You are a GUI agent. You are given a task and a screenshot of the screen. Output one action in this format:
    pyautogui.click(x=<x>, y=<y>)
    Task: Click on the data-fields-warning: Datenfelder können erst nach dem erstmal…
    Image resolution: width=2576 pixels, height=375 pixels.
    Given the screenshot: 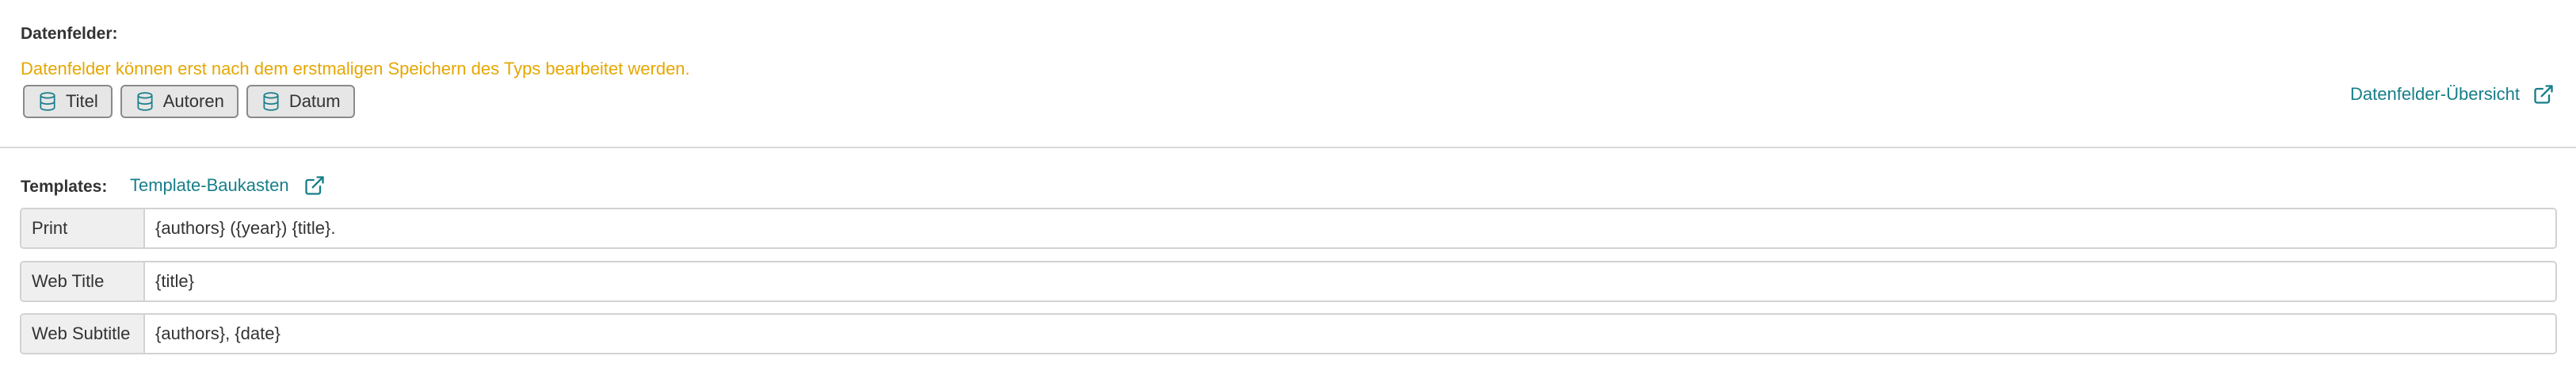 What is the action you would take?
    pyautogui.click(x=355, y=68)
    